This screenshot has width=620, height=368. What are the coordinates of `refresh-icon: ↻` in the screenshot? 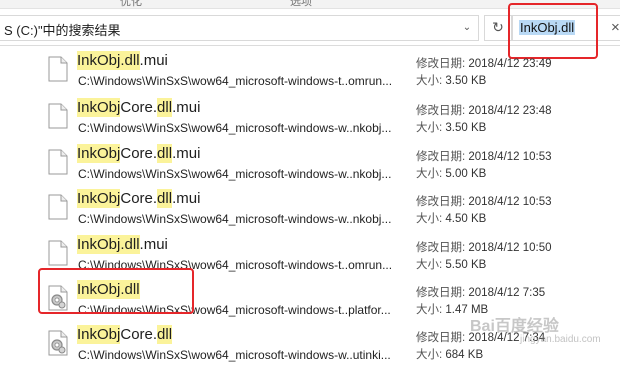 It's located at (498, 27).